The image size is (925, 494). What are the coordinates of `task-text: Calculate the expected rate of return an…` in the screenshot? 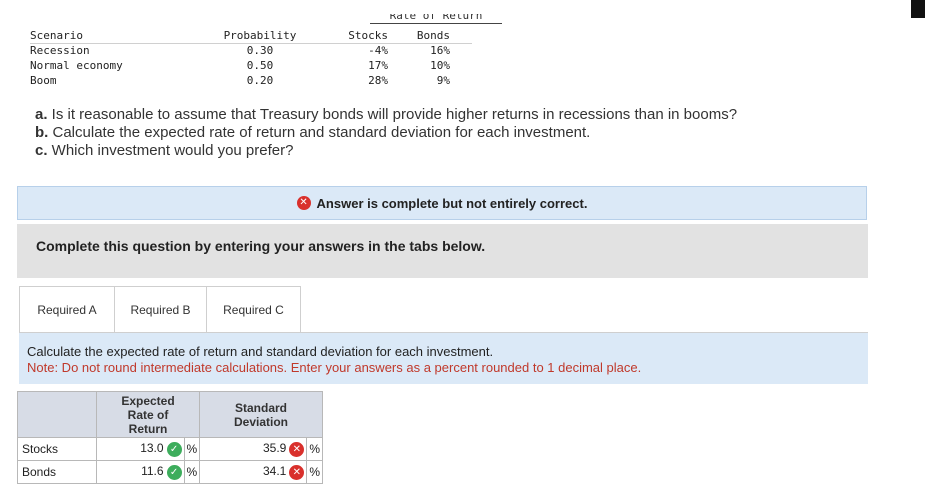 It's located at (260, 351).